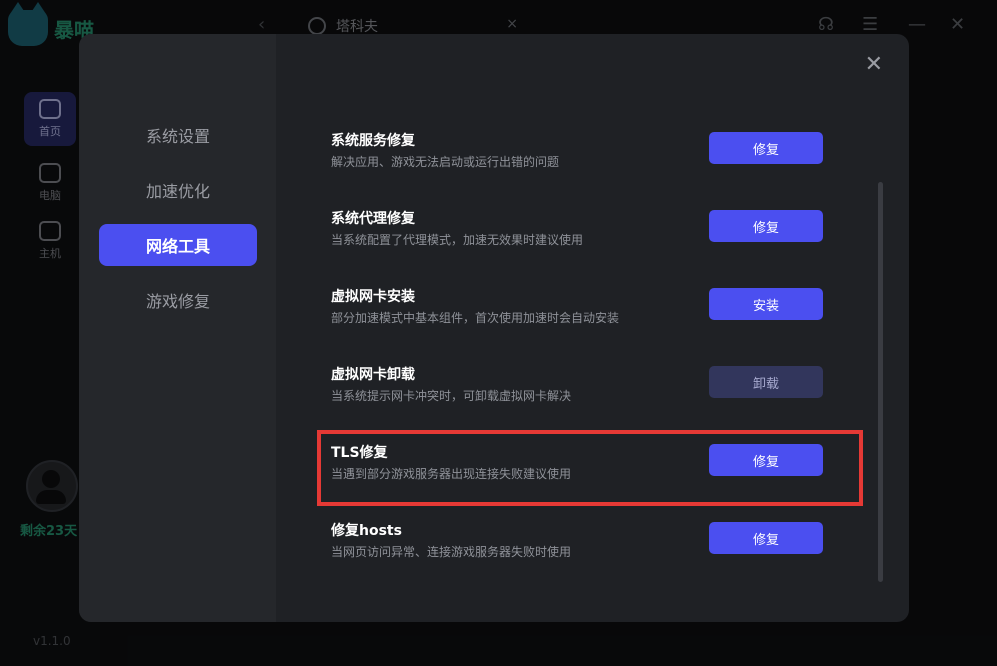 The height and width of the screenshot is (666, 997). I want to click on list-item: 系统代理修复 当系统配置了代理模式，加速无效果时建议使用 修复, so click(581, 233).